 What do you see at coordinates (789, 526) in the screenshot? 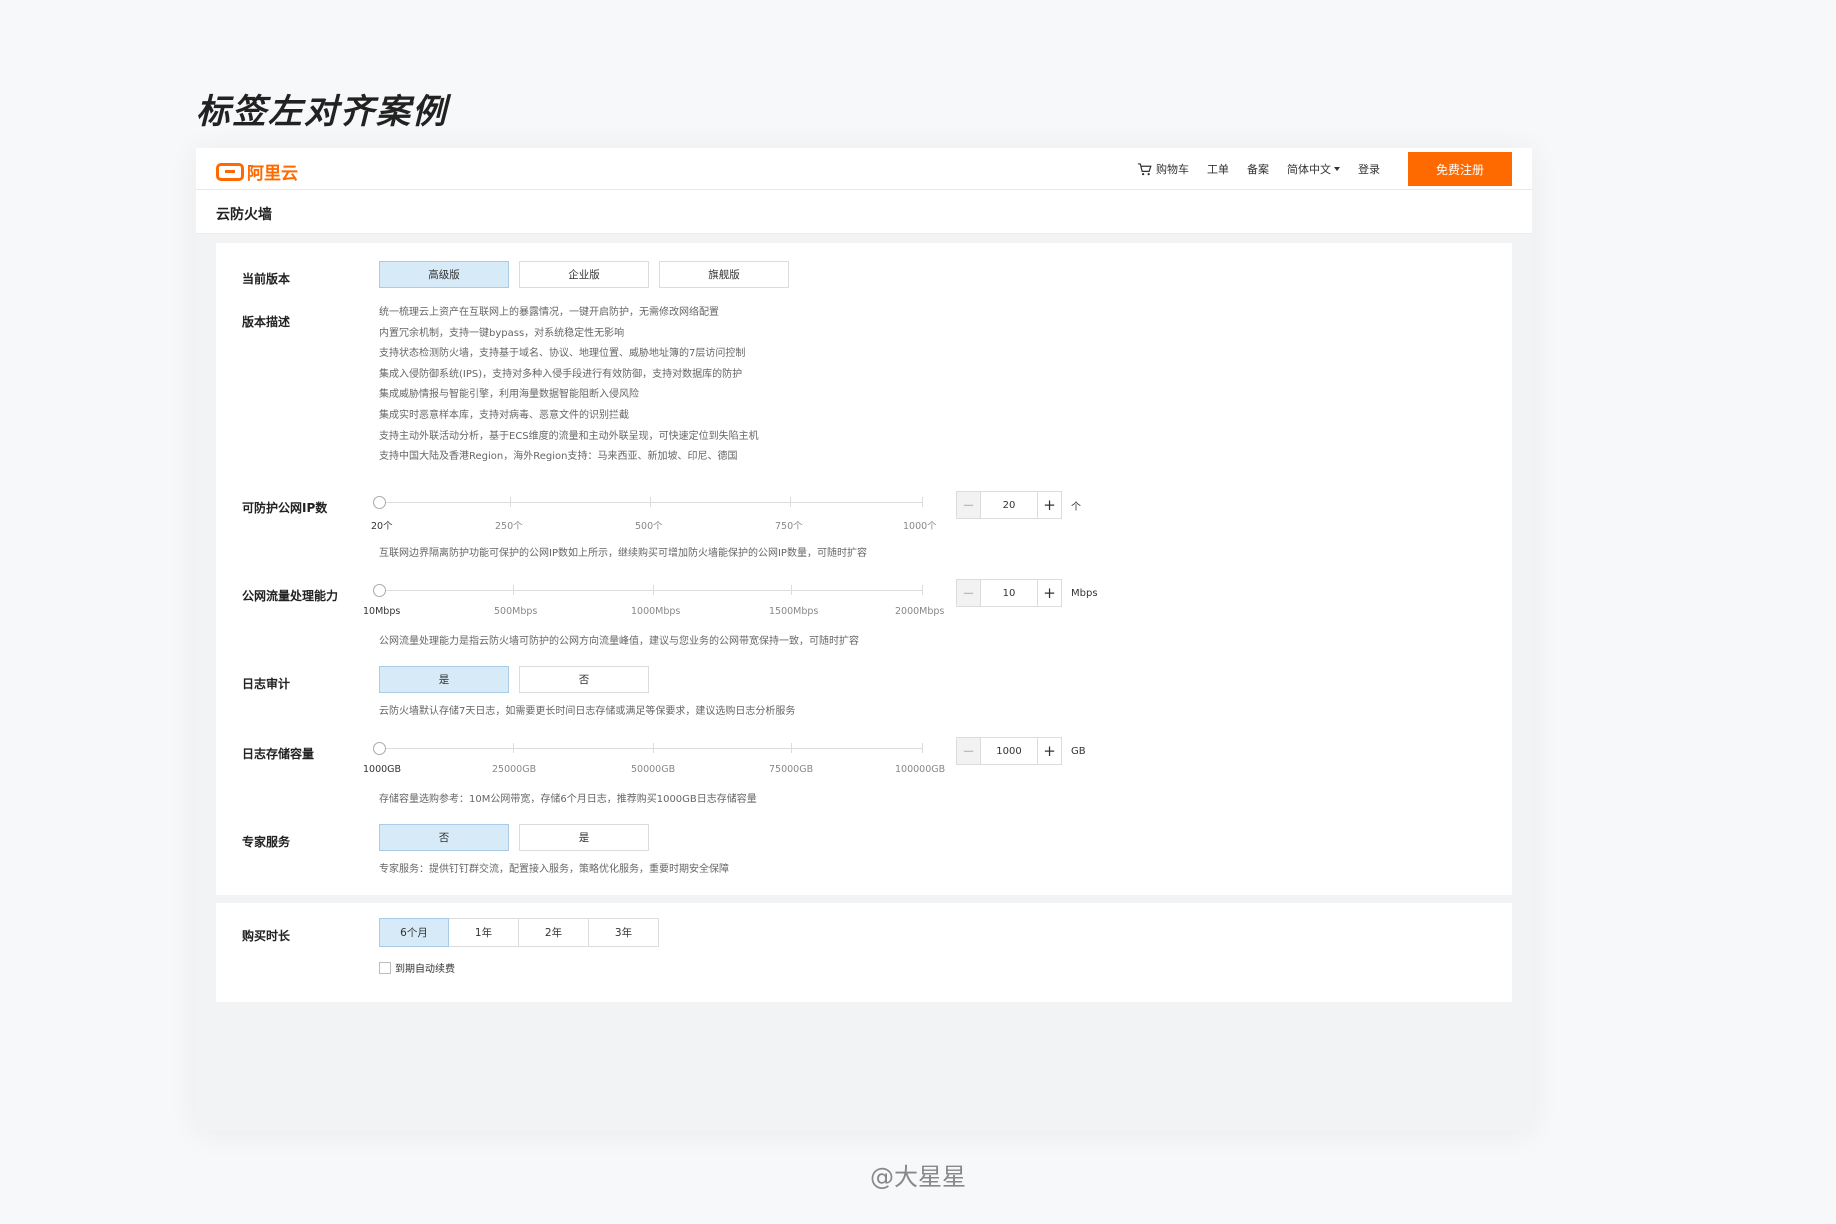
I see `slider-tick-label: 750个` at bounding box center [789, 526].